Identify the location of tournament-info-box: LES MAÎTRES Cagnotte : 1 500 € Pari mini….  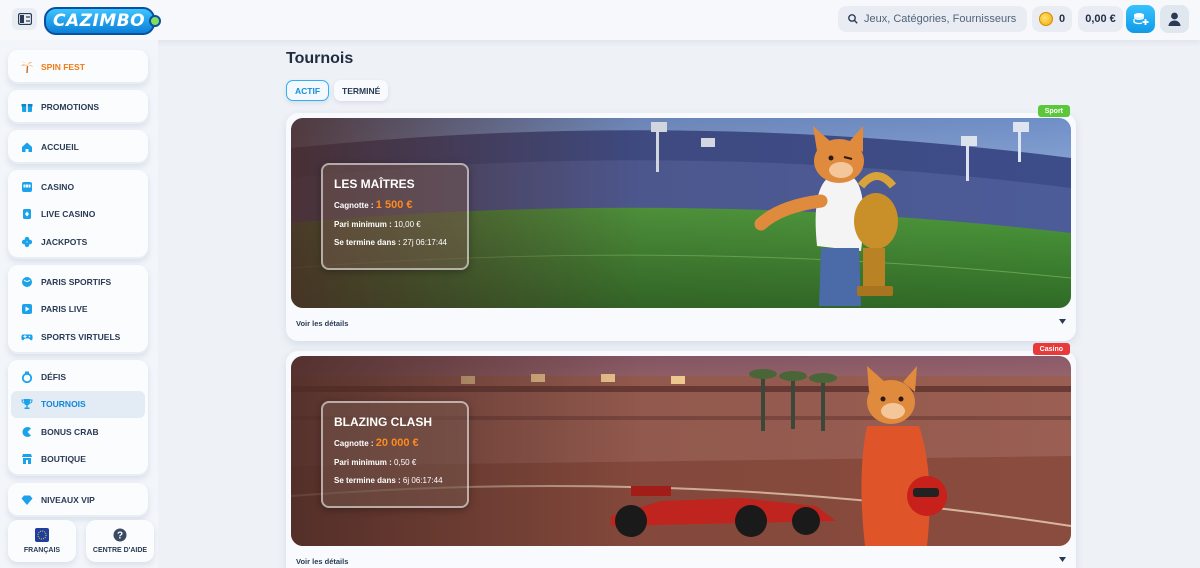
(395, 216).